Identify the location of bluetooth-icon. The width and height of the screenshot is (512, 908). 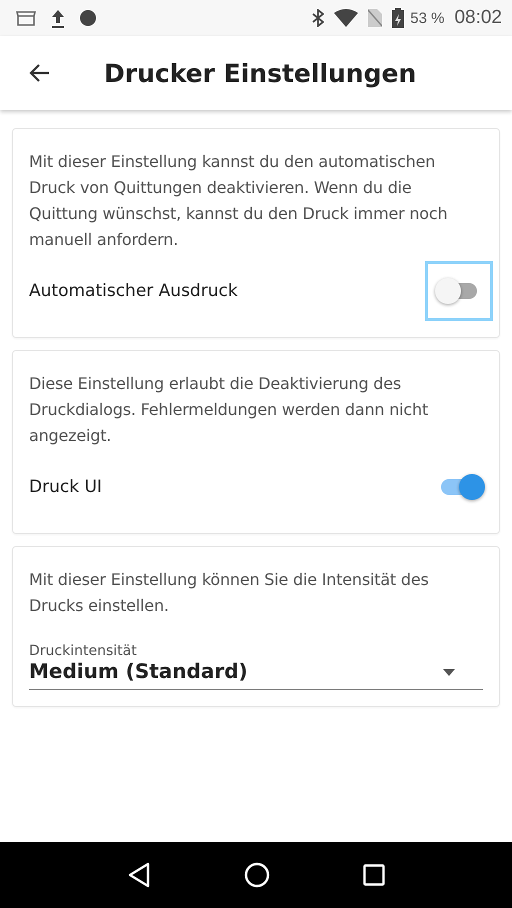
(318, 18).